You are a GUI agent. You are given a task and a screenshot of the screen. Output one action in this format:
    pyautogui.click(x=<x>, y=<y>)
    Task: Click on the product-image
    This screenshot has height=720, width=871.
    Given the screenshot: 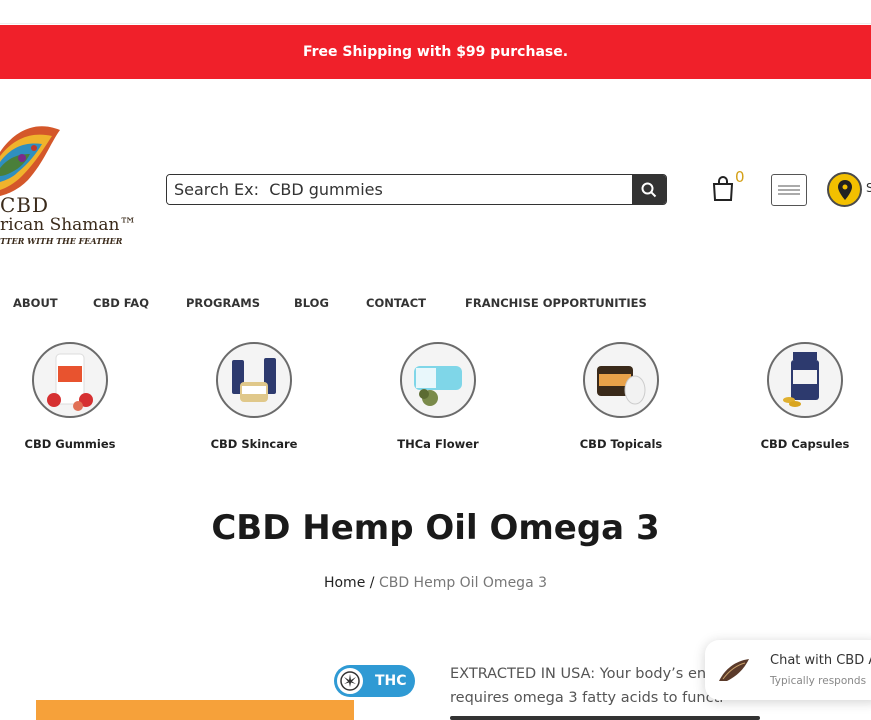 What is the action you would take?
    pyautogui.click(x=195, y=710)
    